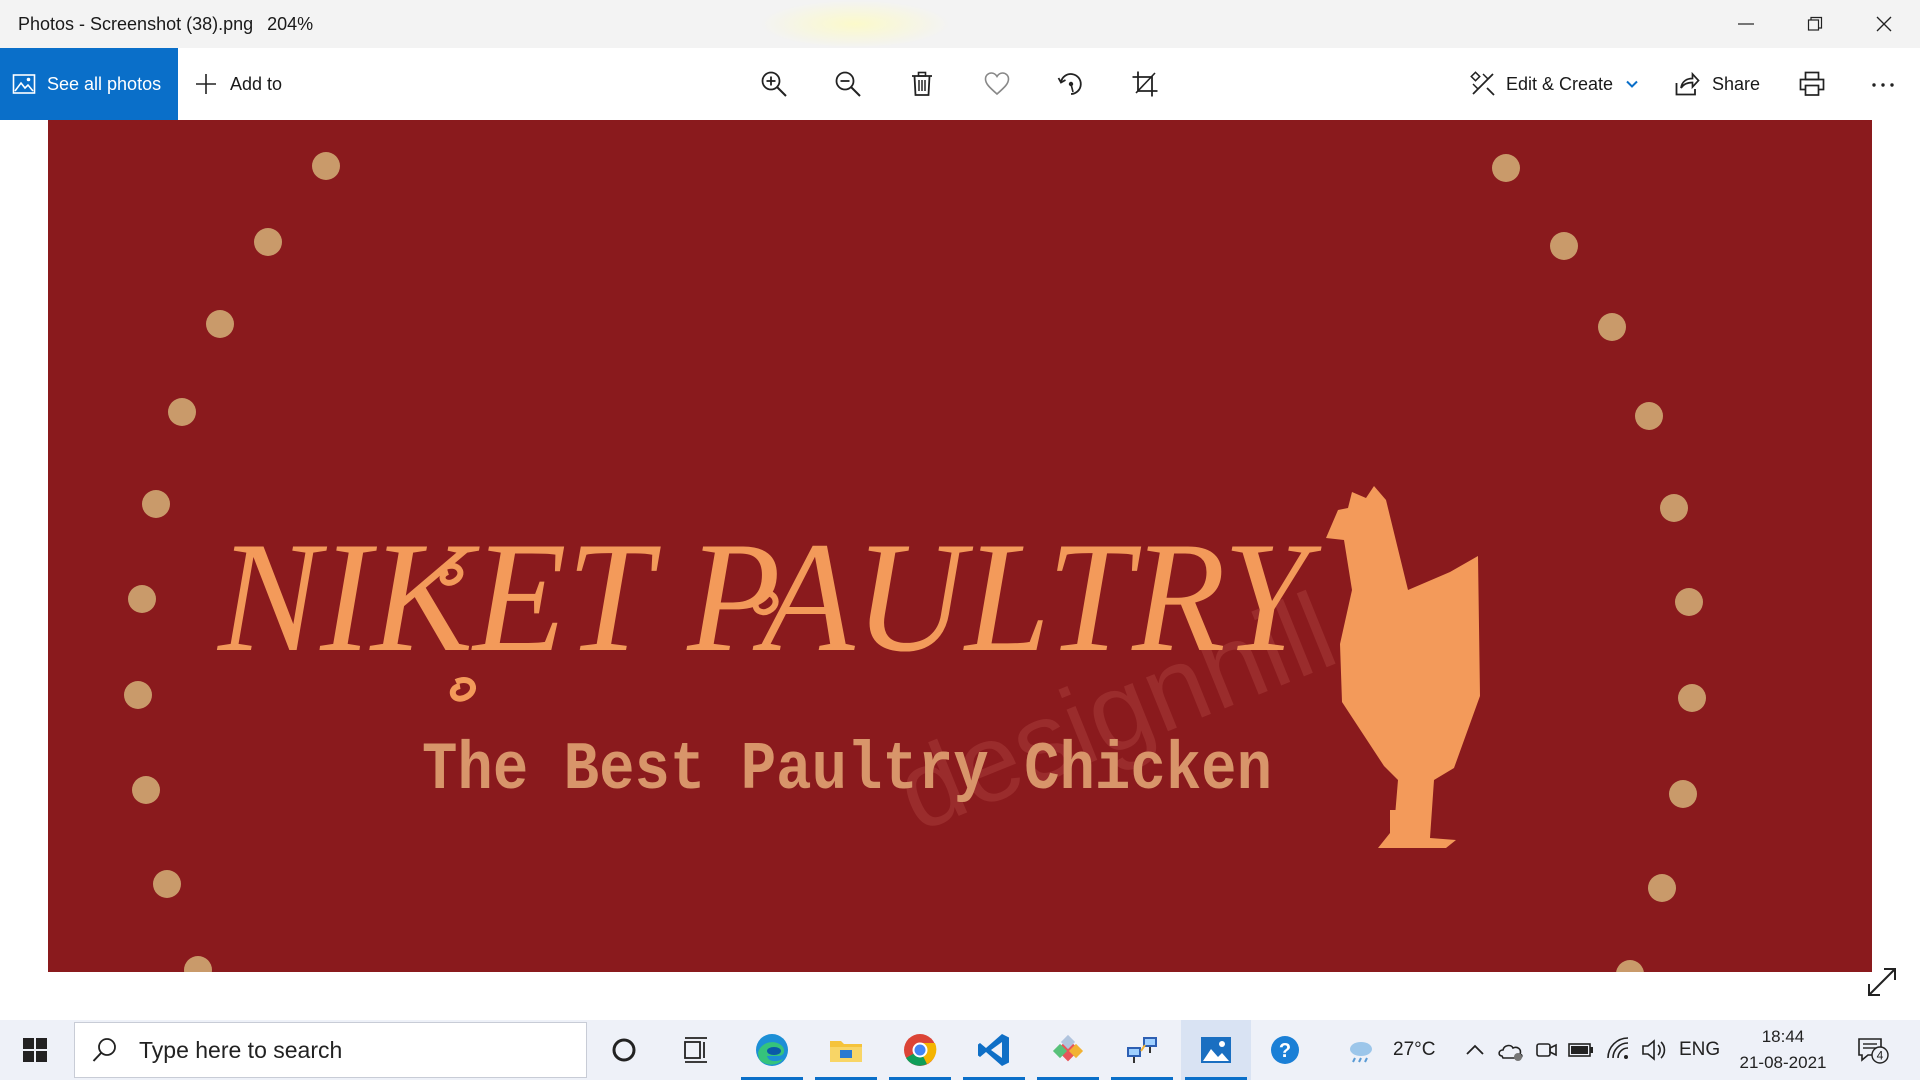 This screenshot has width=1920, height=1080. I want to click on help-app: ?, so click(1285, 1050).